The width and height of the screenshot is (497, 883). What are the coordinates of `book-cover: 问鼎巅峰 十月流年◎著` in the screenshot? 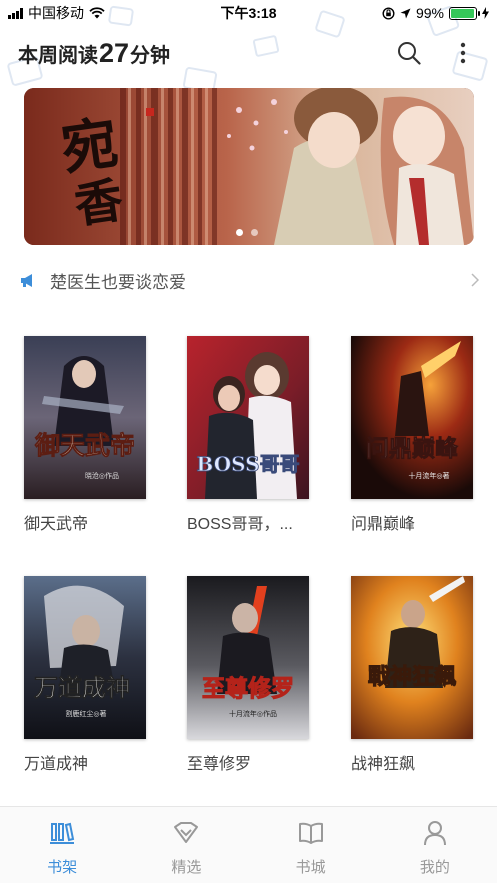 It's located at (412, 417).